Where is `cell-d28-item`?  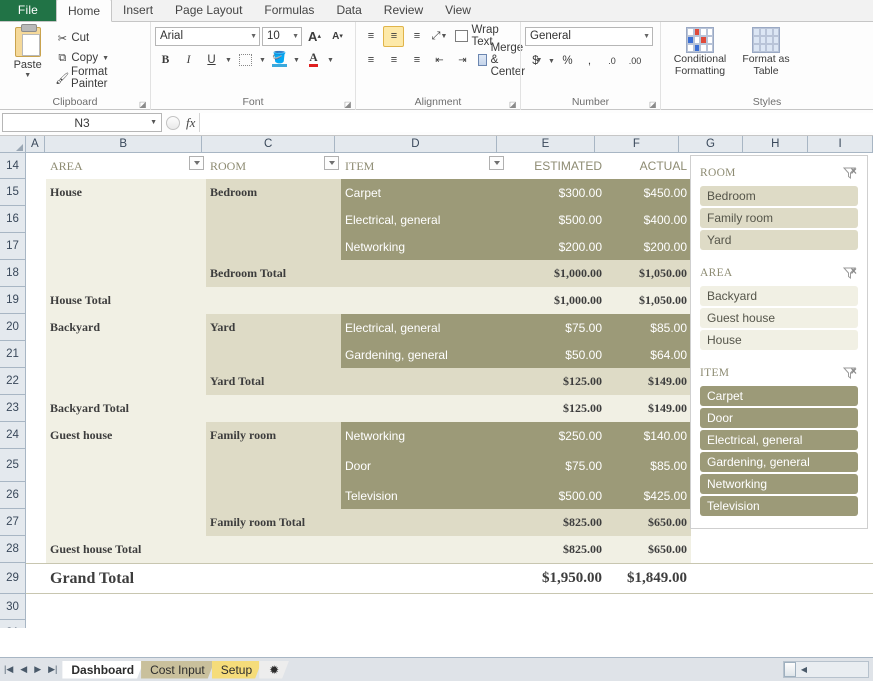 cell-d28-item is located at coordinates (423, 549).